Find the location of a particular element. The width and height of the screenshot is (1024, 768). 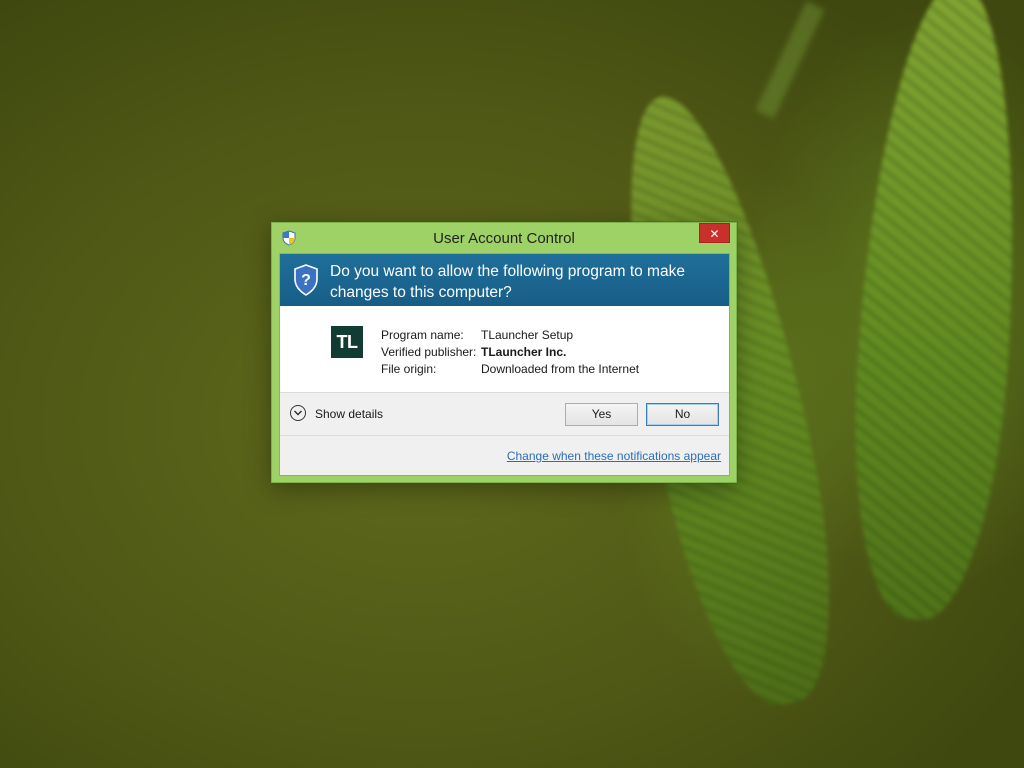

dialog-footer: Change when these notifications appear is located at coordinates (504, 455).